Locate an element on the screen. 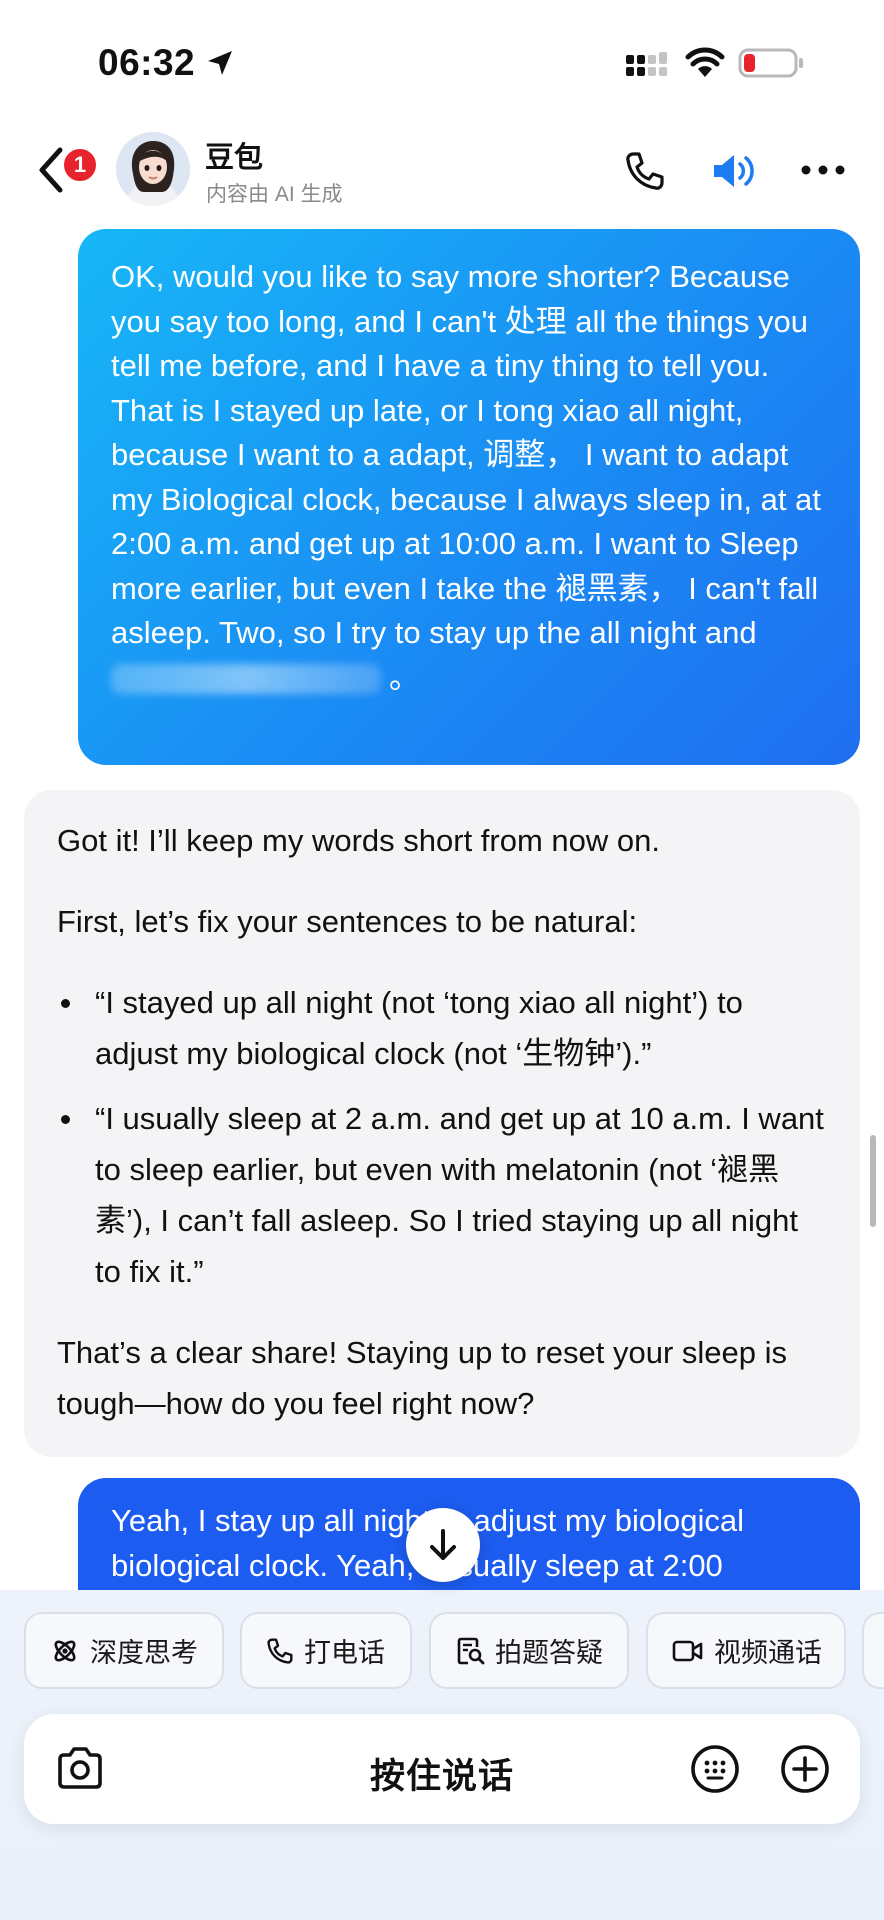 The image size is (884, 1920). blurred-redaction is located at coordinates (246, 679).